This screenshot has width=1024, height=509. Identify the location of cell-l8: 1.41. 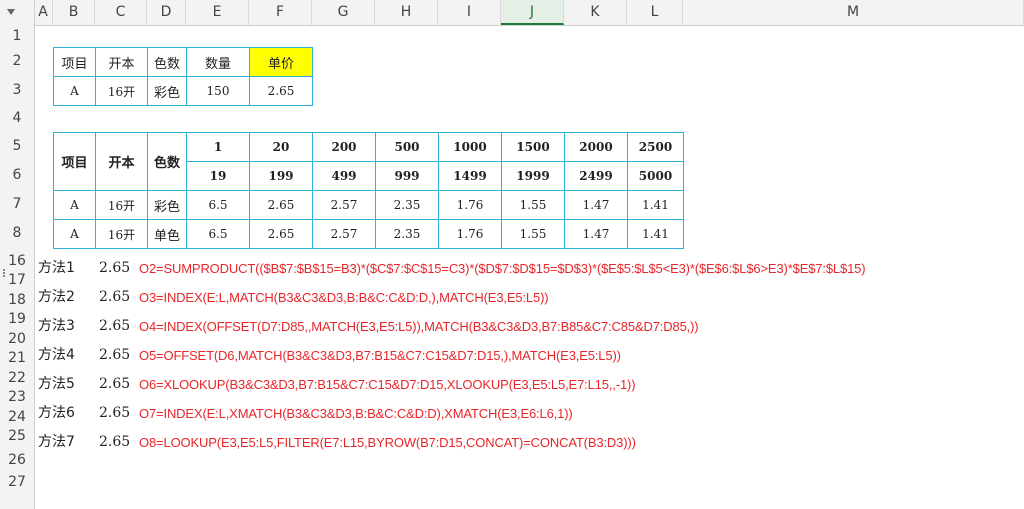
(655, 234).